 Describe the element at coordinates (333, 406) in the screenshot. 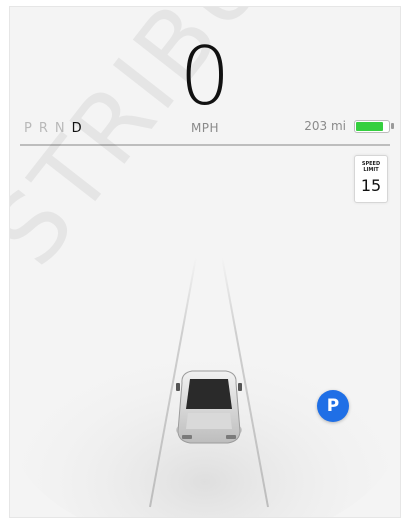

I see `parking-icon: P` at that location.